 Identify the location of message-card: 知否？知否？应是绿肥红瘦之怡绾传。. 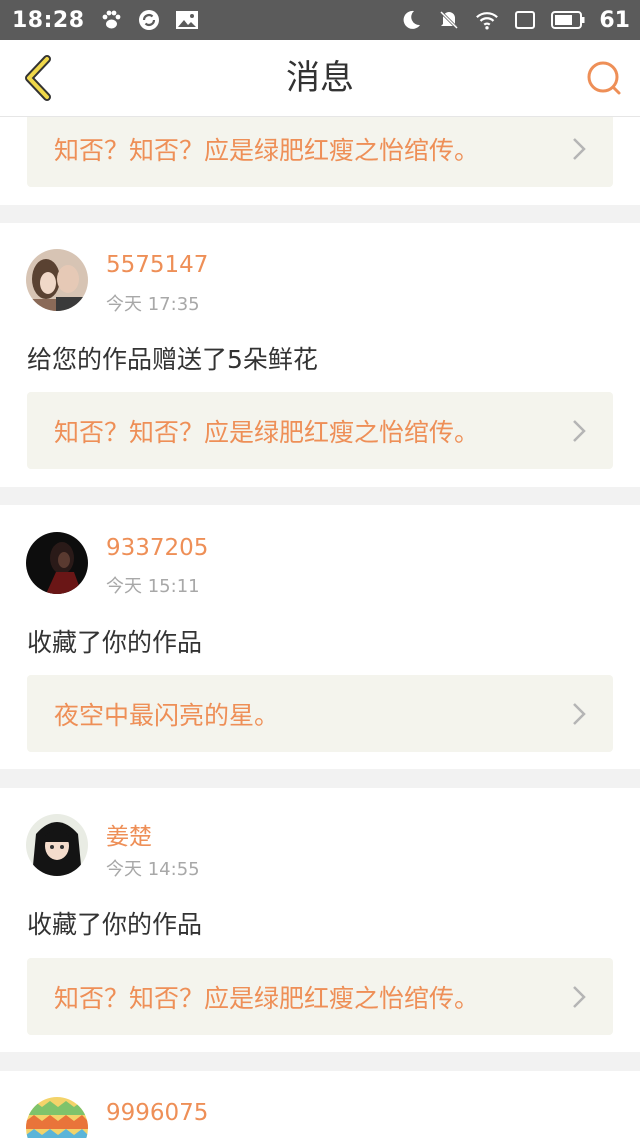
(320, 161).